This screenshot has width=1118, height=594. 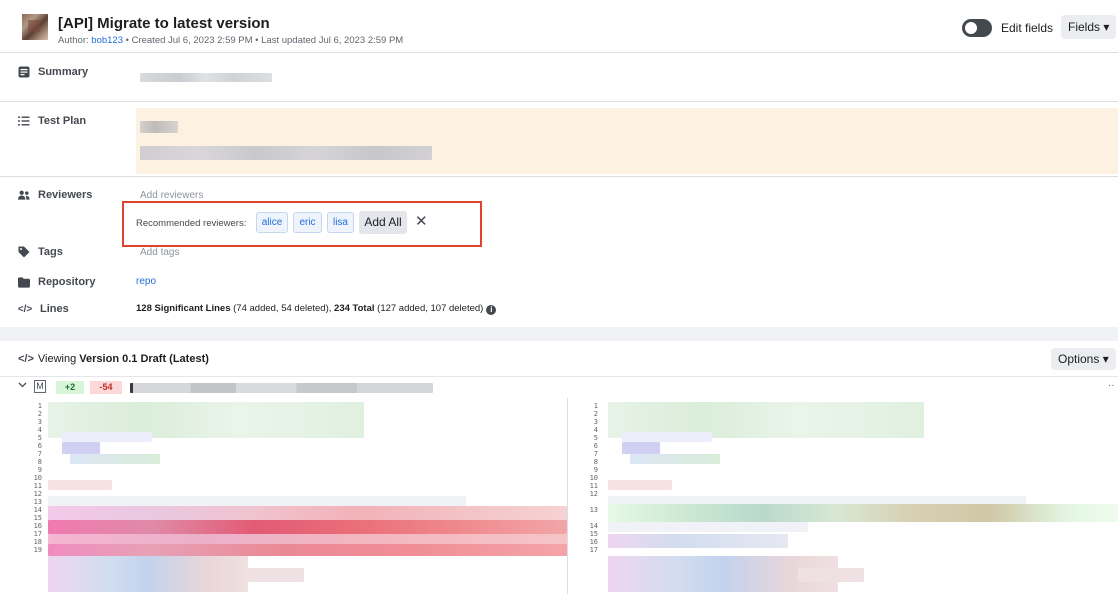 I want to click on fields-dropdown-button: Fields ▾, so click(x=1088, y=27).